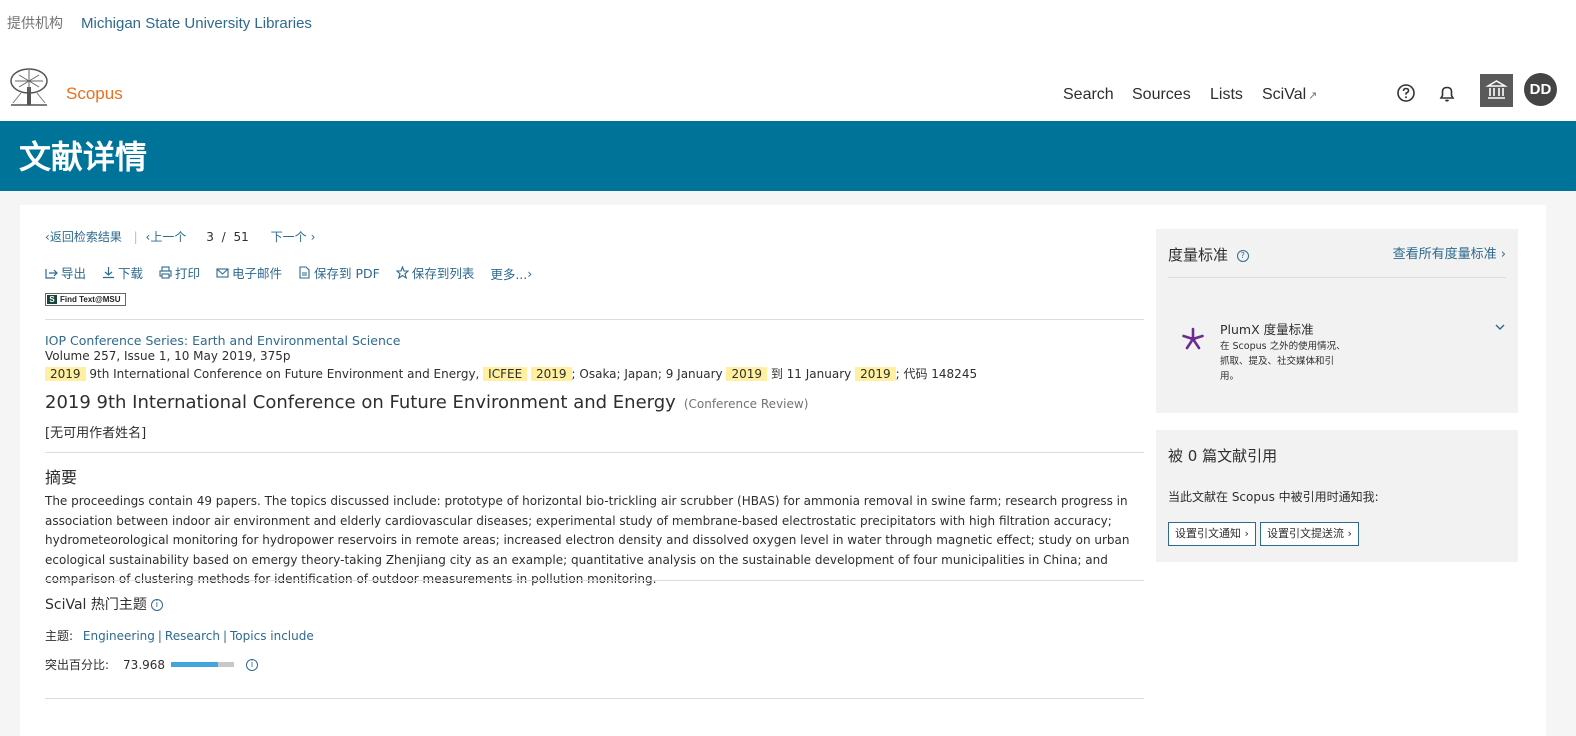 Image resolution: width=1576 pixels, height=736 pixels. What do you see at coordinates (1088, 95) in the screenshot?
I see `nav-search: Search` at bounding box center [1088, 95].